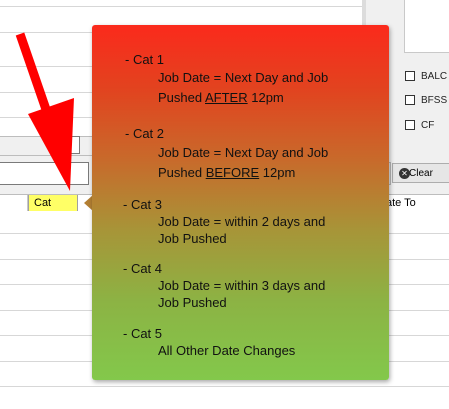 Image resolution: width=449 pixels, height=409 pixels. What do you see at coordinates (232, 172) in the screenshot?
I see `cat-2-emphasis: BEFORE` at bounding box center [232, 172].